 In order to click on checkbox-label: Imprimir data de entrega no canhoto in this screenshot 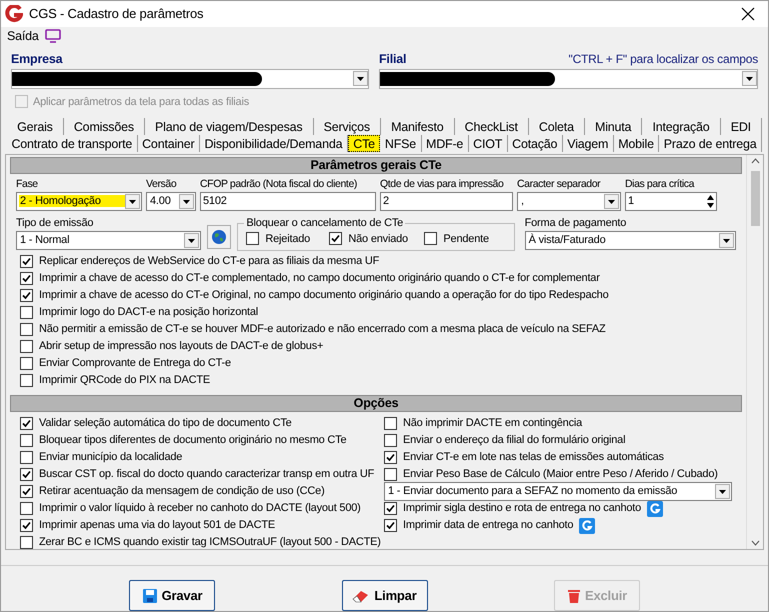, I will do `click(488, 526)`.